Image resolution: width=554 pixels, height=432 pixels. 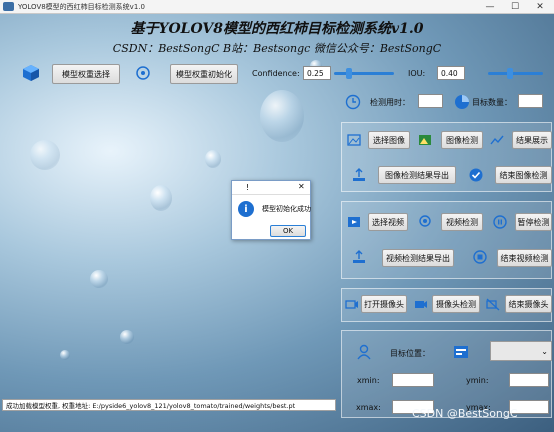 What do you see at coordinates (354, 222) in the screenshot?
I see `video-icon` at bounding box center [354, 222].